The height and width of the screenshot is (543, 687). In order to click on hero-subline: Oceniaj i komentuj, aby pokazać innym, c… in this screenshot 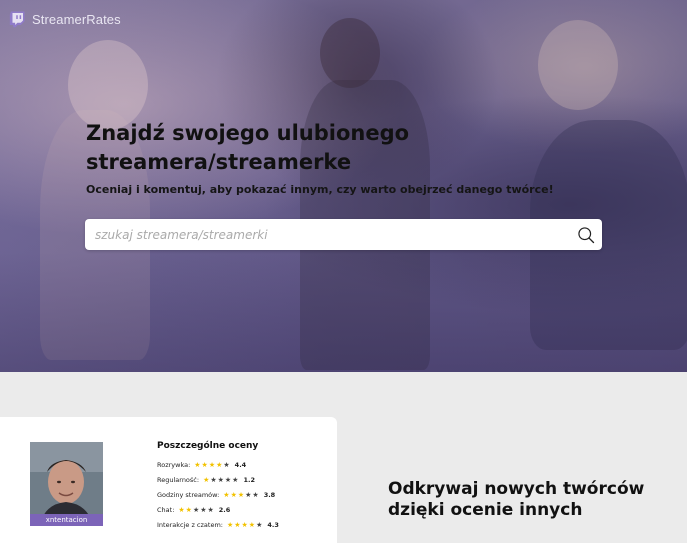, I will do `click(320, 189)`.